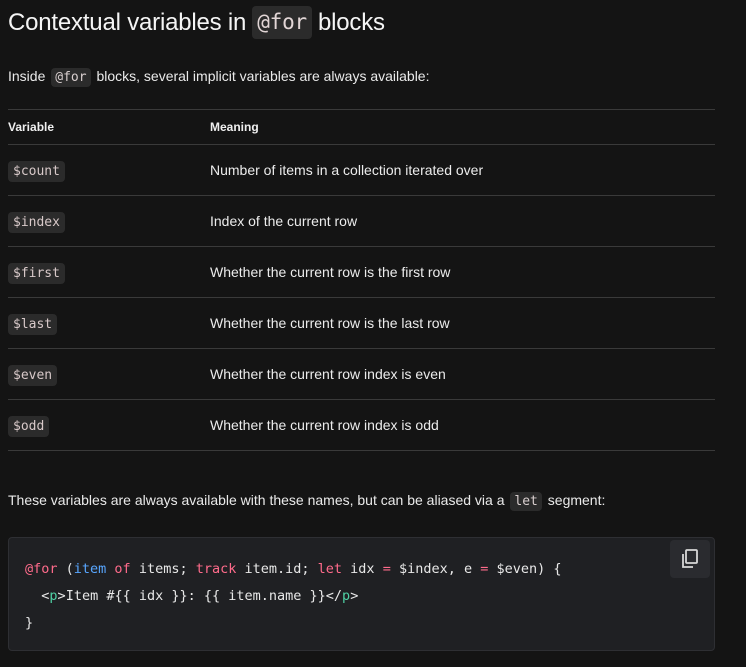  I want to click on code-close-brace: }, so click(29, 623).